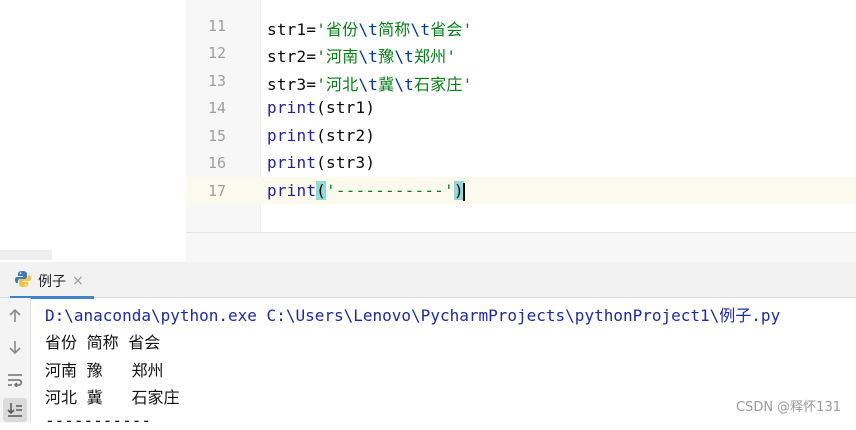  I want to click on string-text: 石家庄, so click(438, 84).